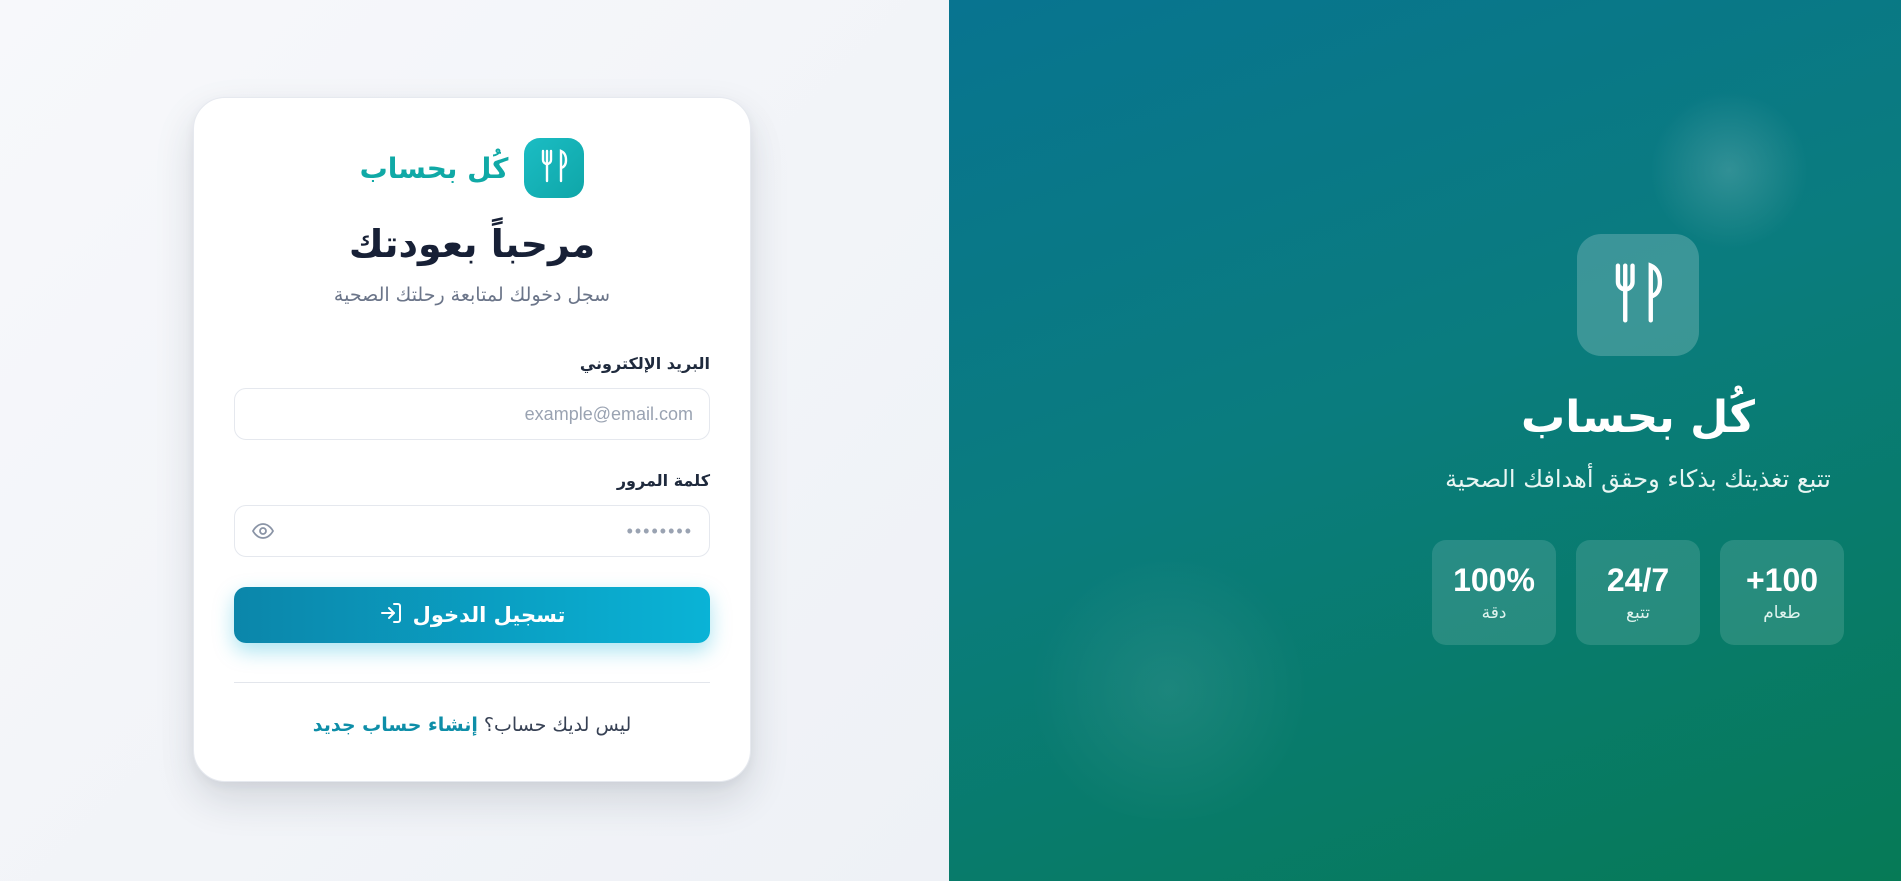 This screenshot has width=1901, height=881. What do you see at coordinates (489, 615) in the screenshot?
I see `login-button-label: تسجيل الدخول` at bounding box center [489, 615].